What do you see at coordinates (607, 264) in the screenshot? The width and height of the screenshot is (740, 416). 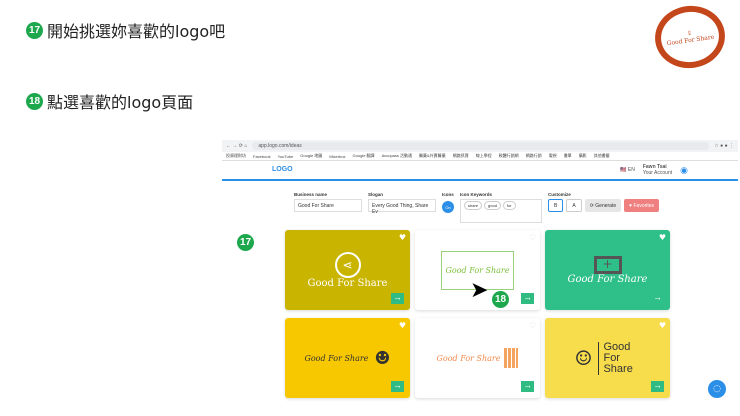 I see `add-comment-icon: +` at bounding box center [607, 264].